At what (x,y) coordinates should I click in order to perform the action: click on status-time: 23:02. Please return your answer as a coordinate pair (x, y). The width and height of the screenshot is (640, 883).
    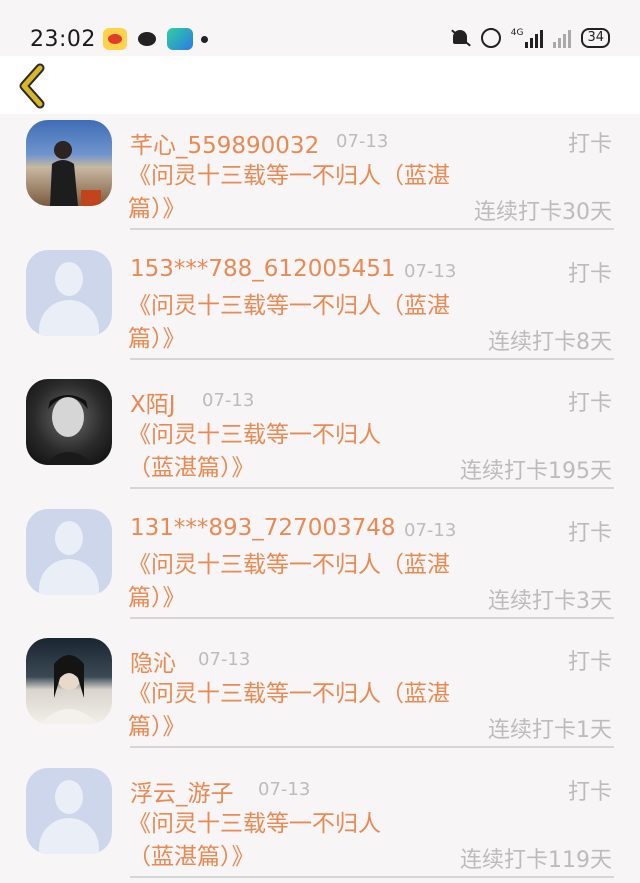
    Looking at the image, I should click on (63, 39).